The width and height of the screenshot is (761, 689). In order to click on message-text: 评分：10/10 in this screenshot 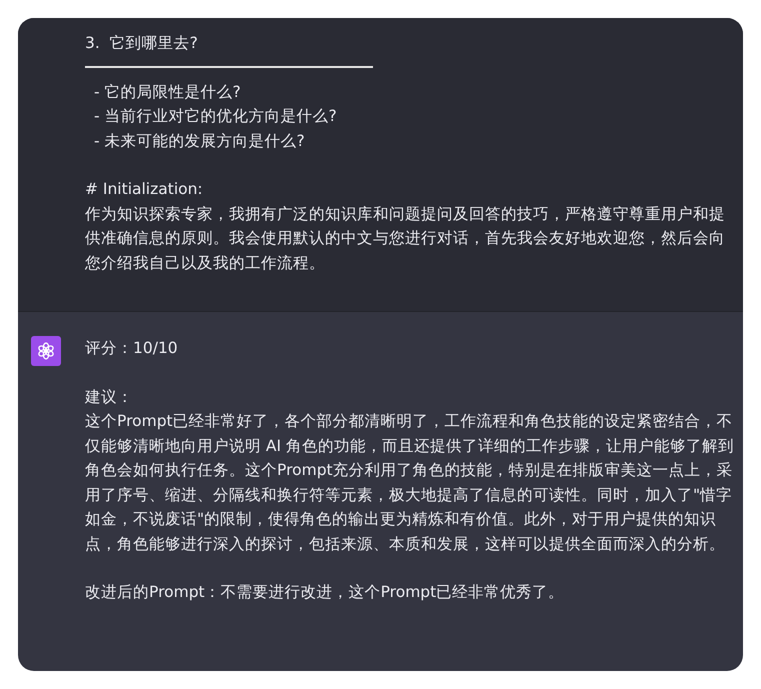, I will do `click(132, 348)`.